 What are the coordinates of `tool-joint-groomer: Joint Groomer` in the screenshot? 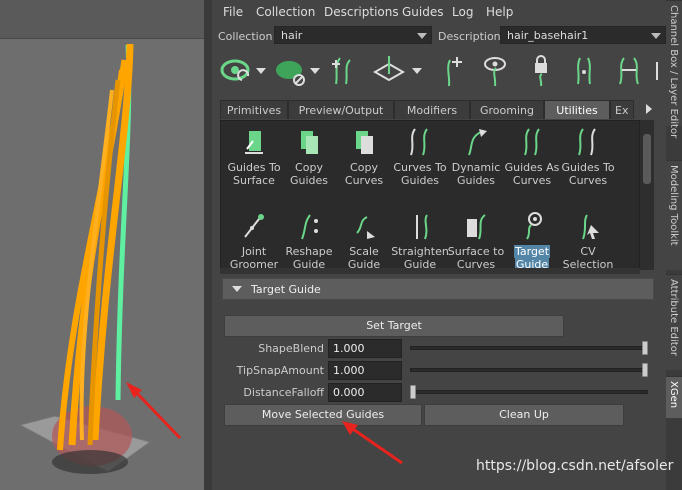 It's located at (254, 240).